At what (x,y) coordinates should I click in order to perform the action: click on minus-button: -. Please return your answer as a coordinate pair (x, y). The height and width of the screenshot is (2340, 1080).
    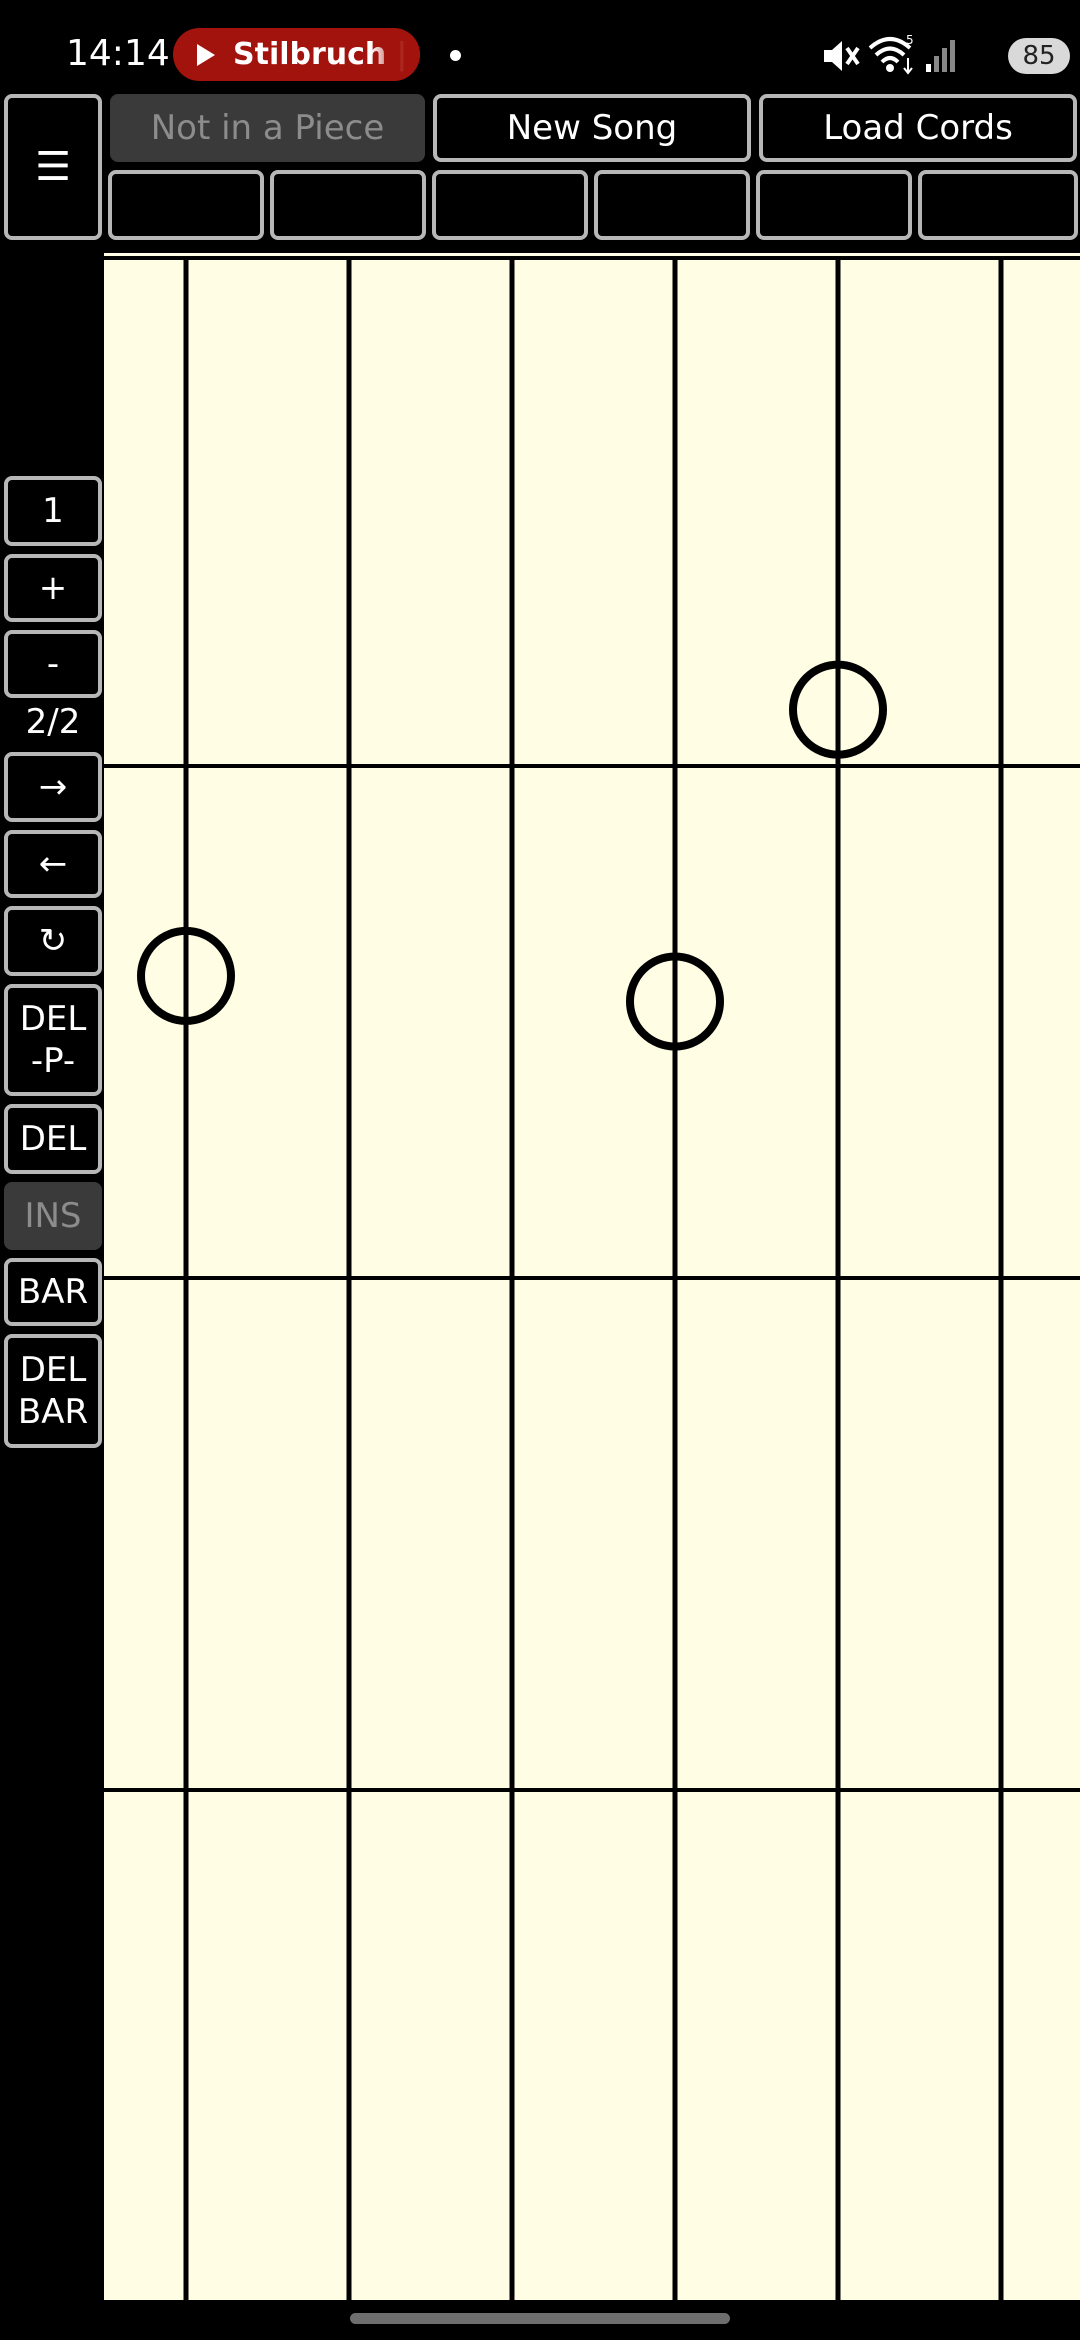
    Looking at the image, I should click on (53, 664).